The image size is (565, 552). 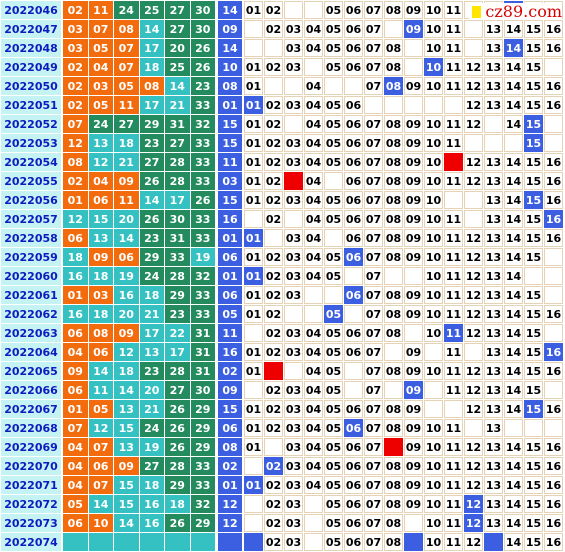 What do you see at coordinates (177, 86) in the screenshot?
I see `red-ball-cell: 14` at bounding box center [177, 86].